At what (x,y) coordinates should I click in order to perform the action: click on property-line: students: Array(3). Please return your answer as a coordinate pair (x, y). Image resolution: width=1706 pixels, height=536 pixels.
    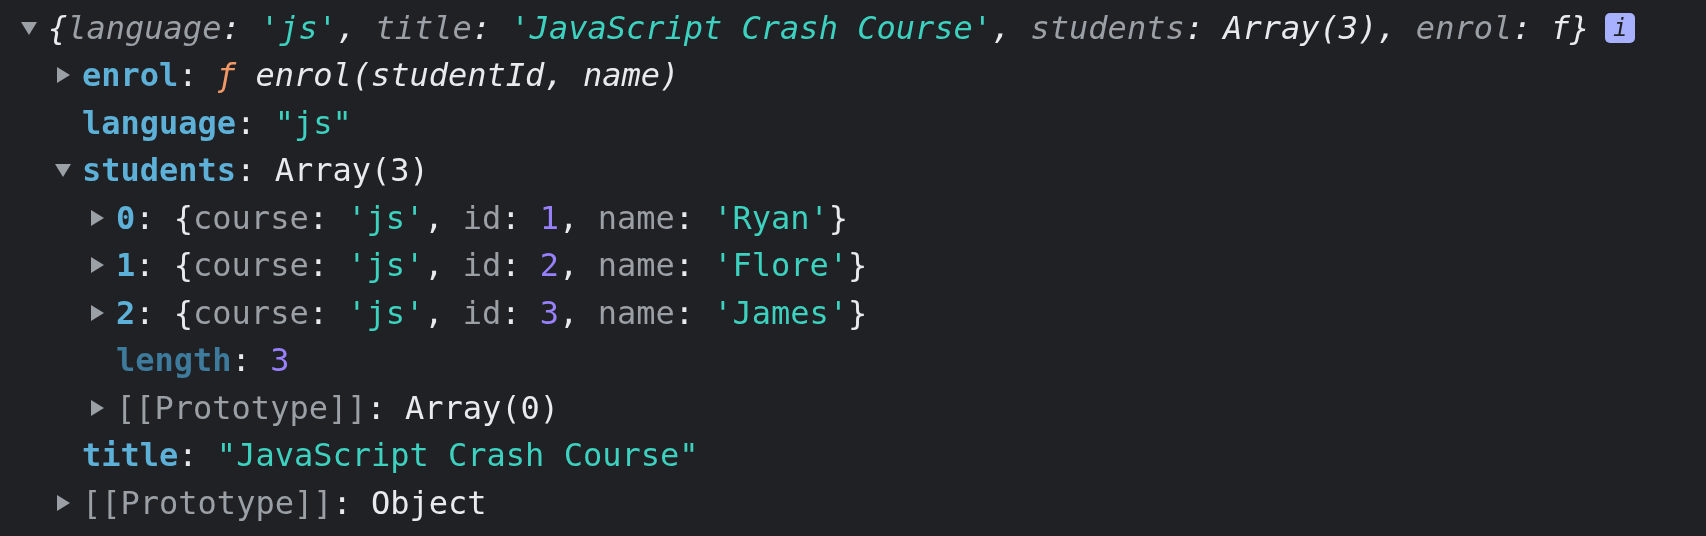
    Looking at the image, I should click on (255, 170).